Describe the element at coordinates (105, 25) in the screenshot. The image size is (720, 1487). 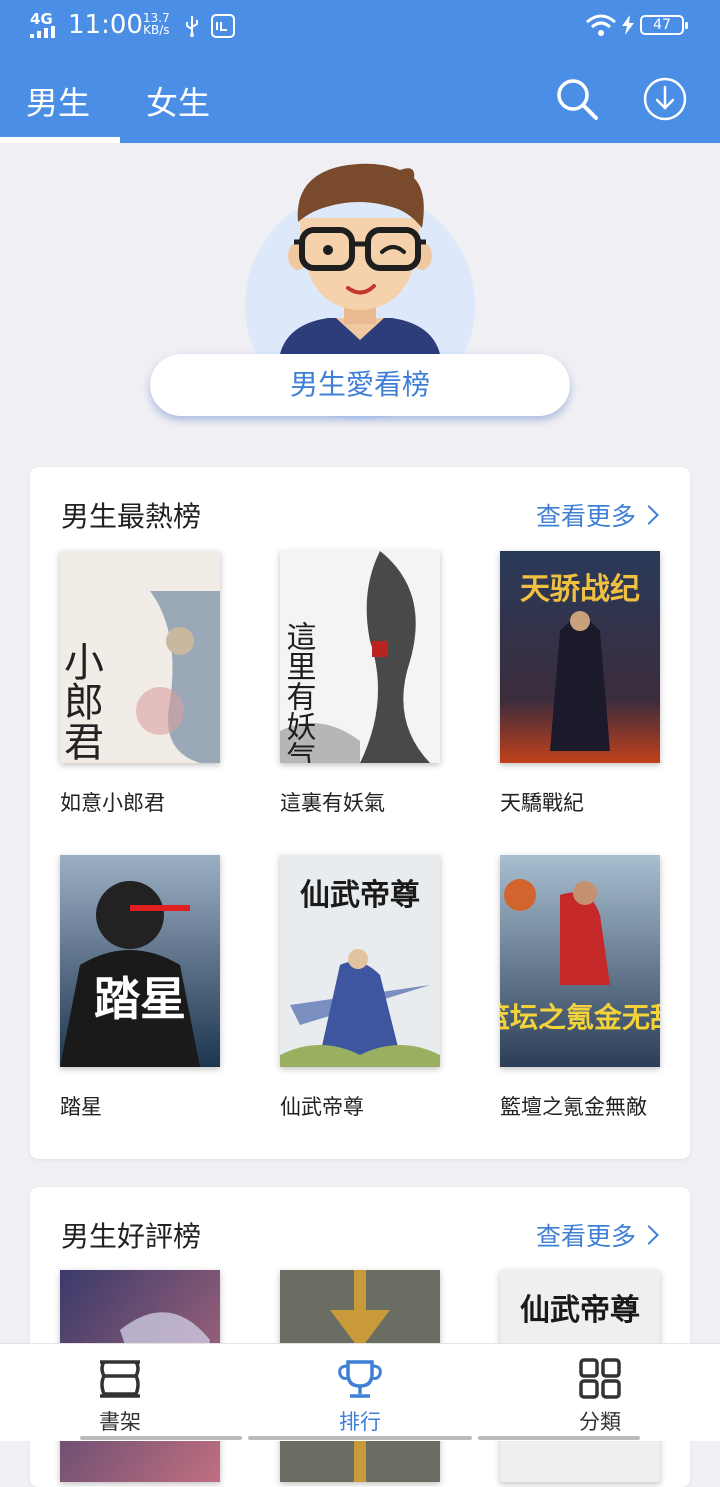
I see `clock: 11:00` at that location.